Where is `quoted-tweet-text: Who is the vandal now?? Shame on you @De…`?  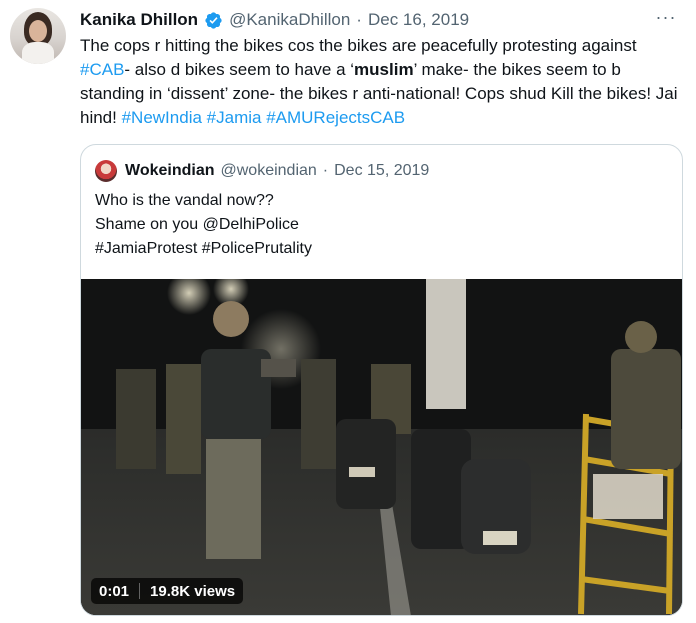
quoted-tweet-text: Who is the vandal now?? Shame on you @De… is located at coordinates (380, 225).